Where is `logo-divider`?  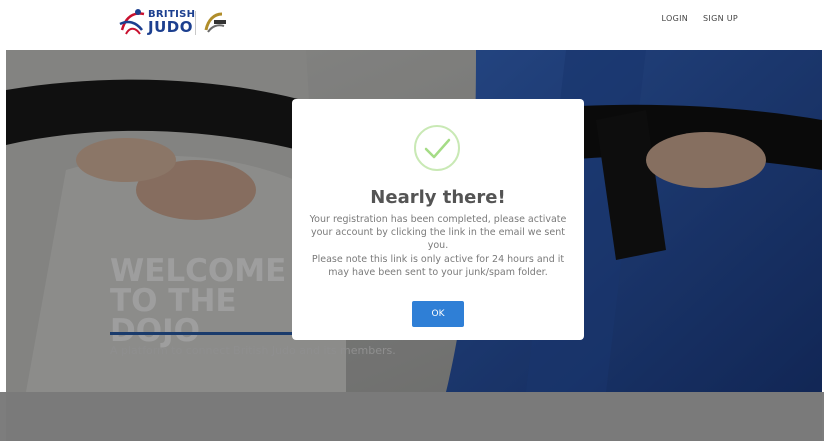 logo-divider is located at coordinates (195, 23).